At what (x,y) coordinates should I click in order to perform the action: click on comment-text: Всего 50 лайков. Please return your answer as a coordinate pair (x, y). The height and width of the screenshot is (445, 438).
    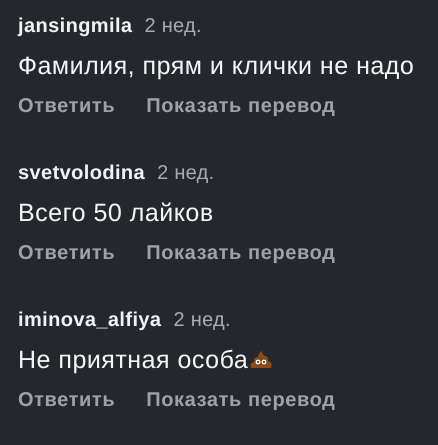
    Looking at the image, I should click on (116, 213).